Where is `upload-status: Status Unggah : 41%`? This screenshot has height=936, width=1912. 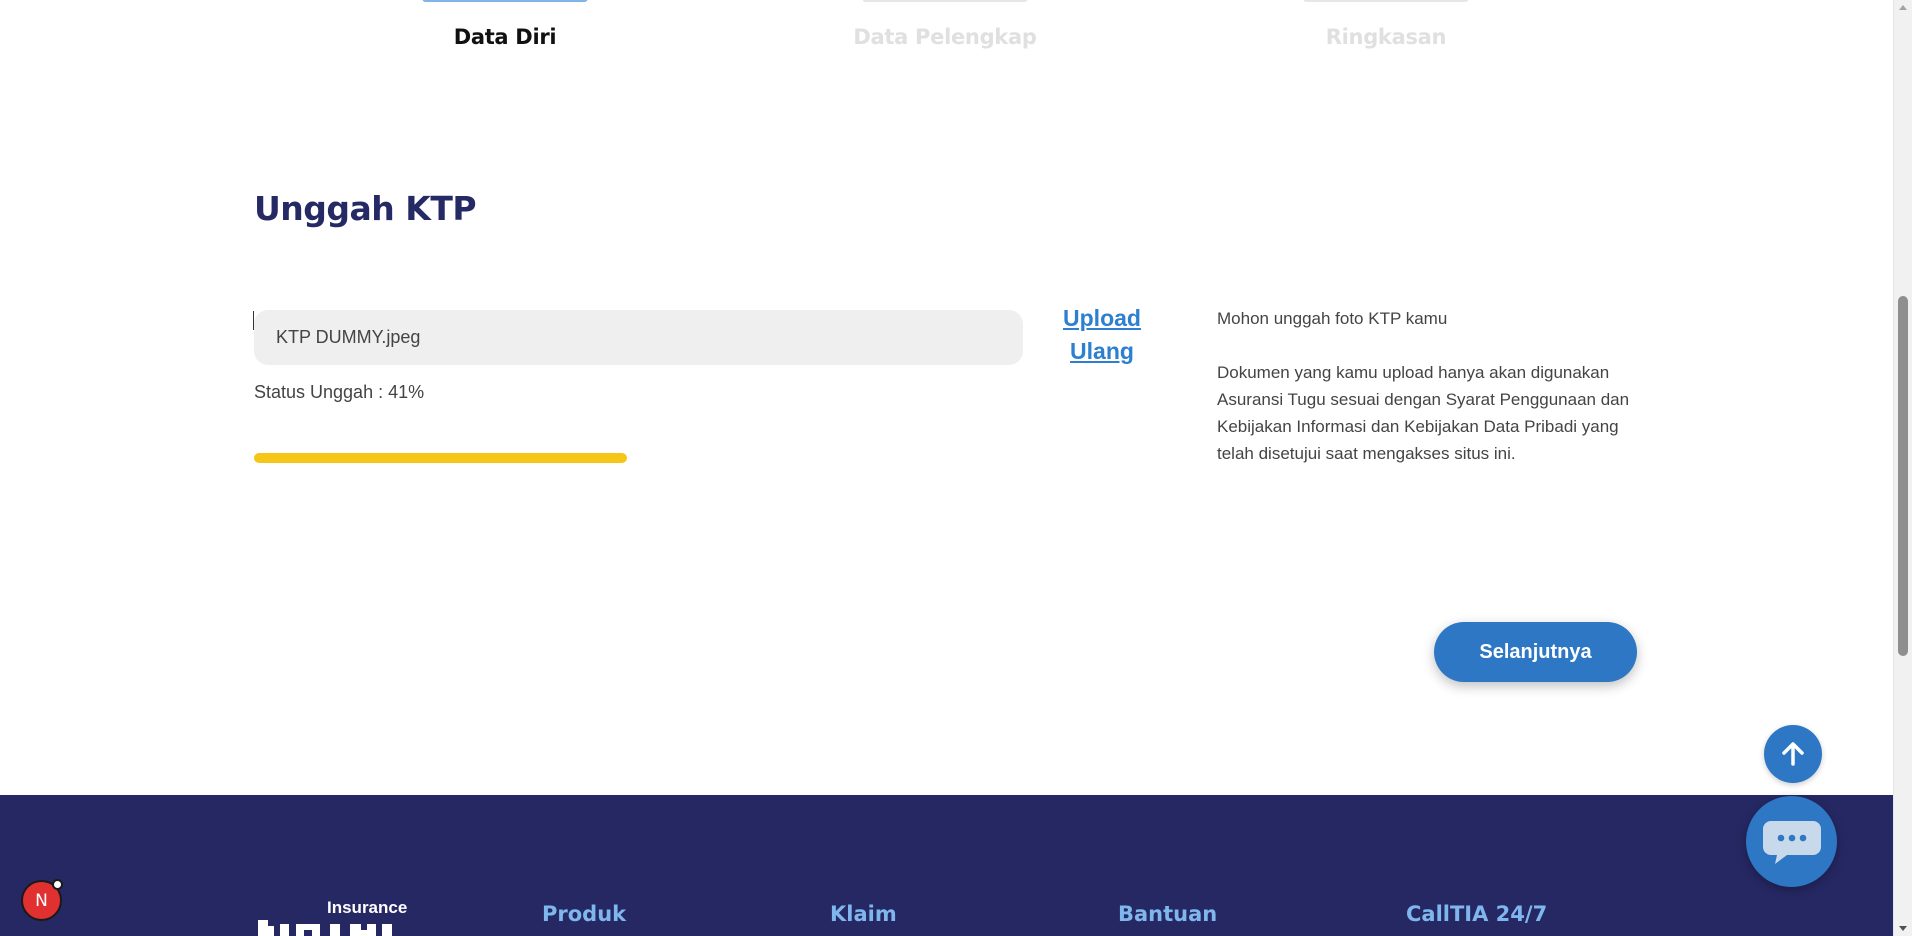 upload-status: Status Unggah : 41% is located at coordinates (339, 392).